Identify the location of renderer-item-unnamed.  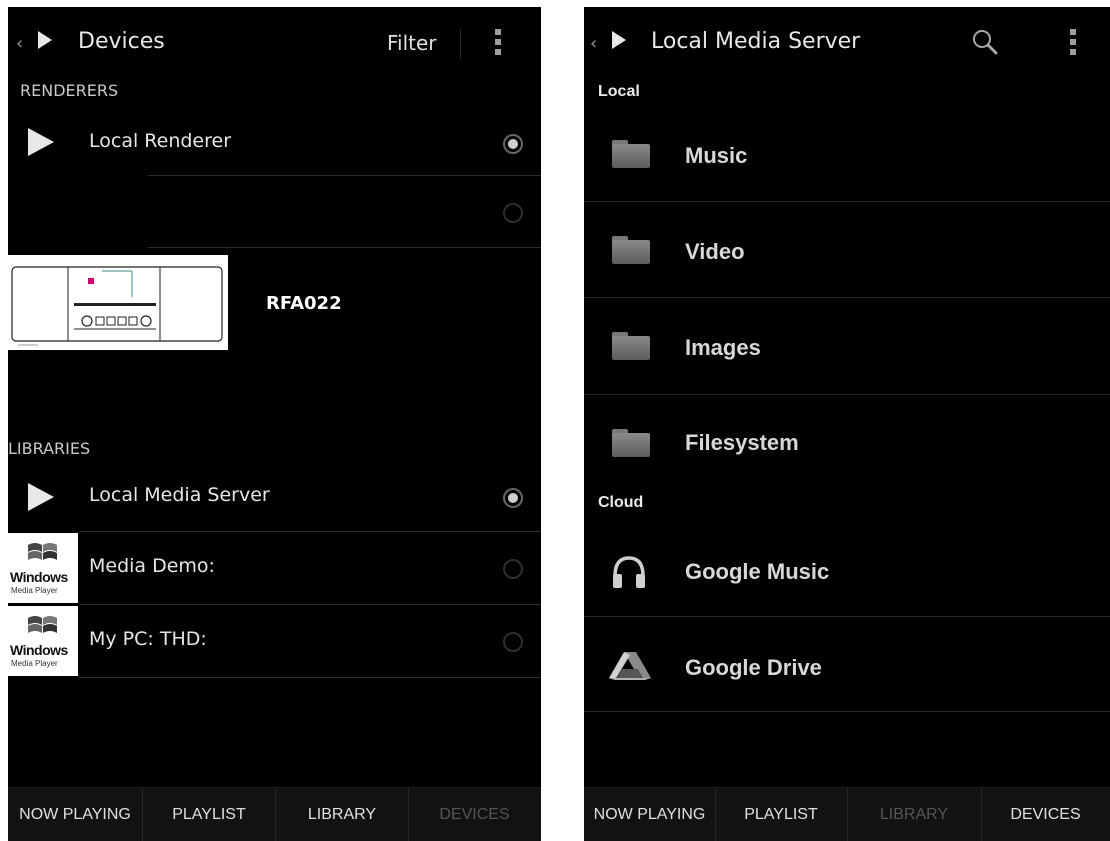
(274, 214).